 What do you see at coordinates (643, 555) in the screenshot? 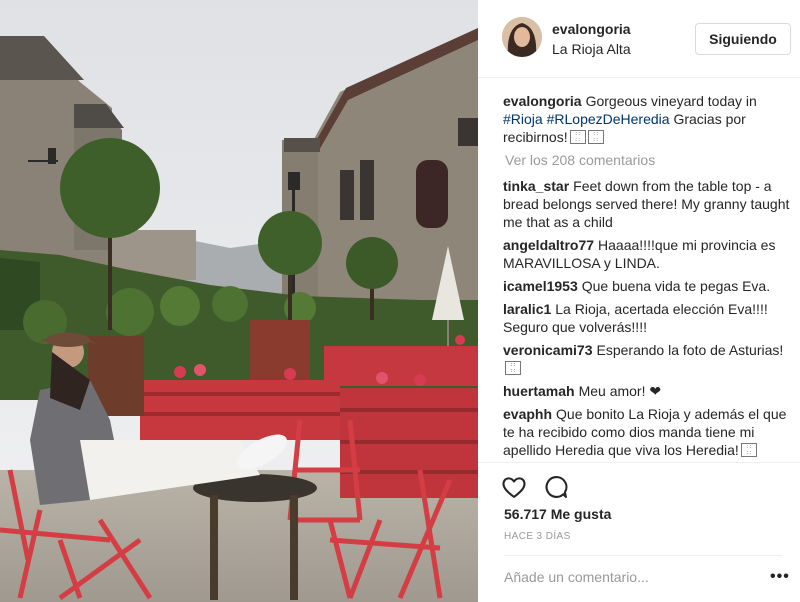
I see `divider` at bounding box center [643, 555].